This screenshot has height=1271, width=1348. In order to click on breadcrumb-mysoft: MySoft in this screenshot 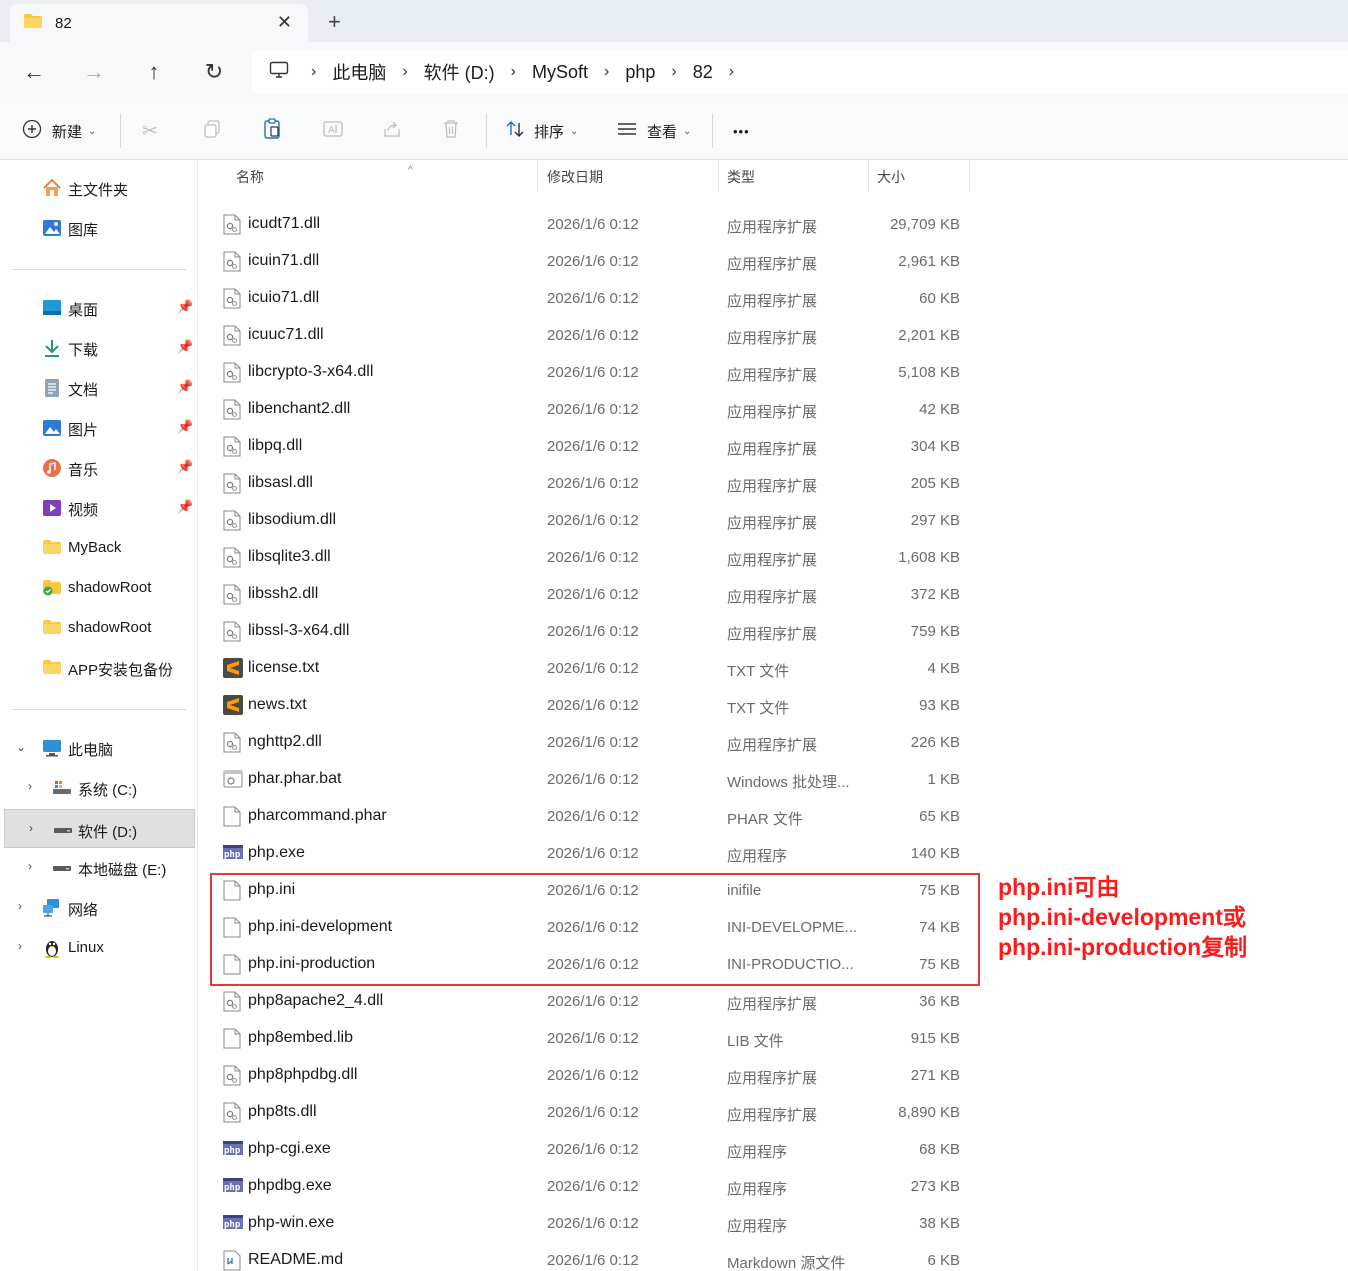, I will do `click(560, 72)`.